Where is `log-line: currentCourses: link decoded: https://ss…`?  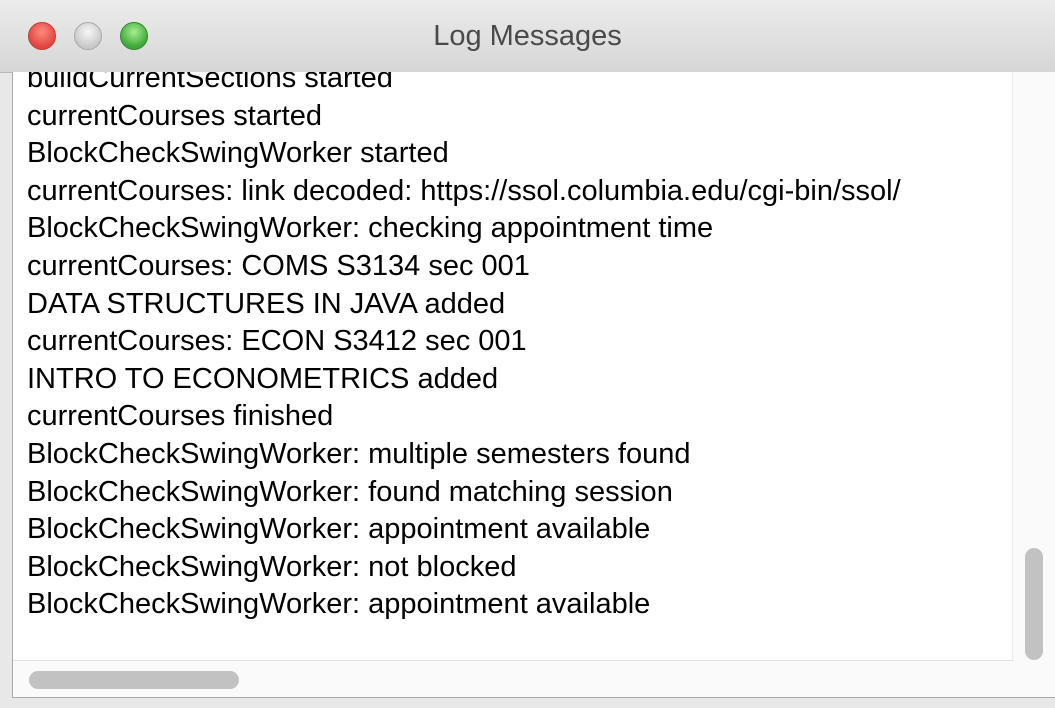
log-line: currentCourses: link decoded: https://ss… is located at coordinates (464, 190).